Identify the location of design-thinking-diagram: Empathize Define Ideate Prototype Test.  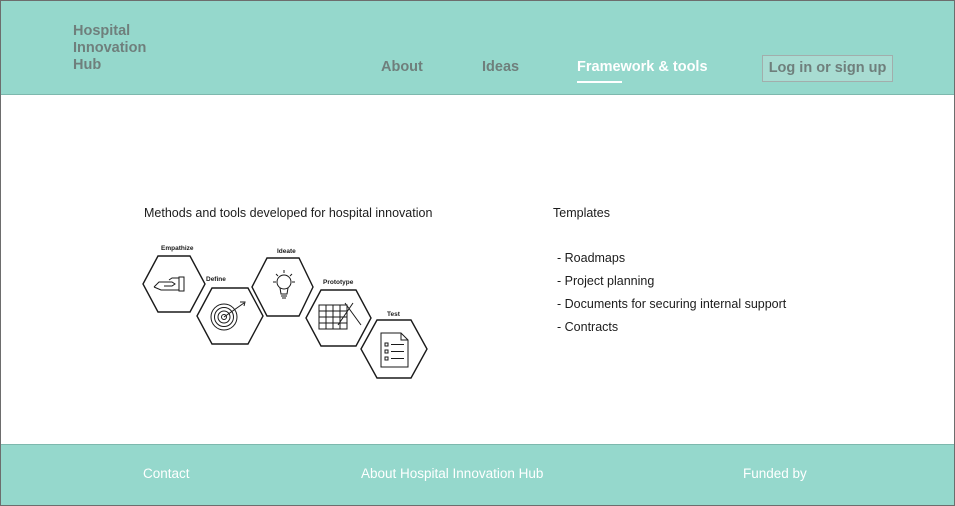
(285, 312).